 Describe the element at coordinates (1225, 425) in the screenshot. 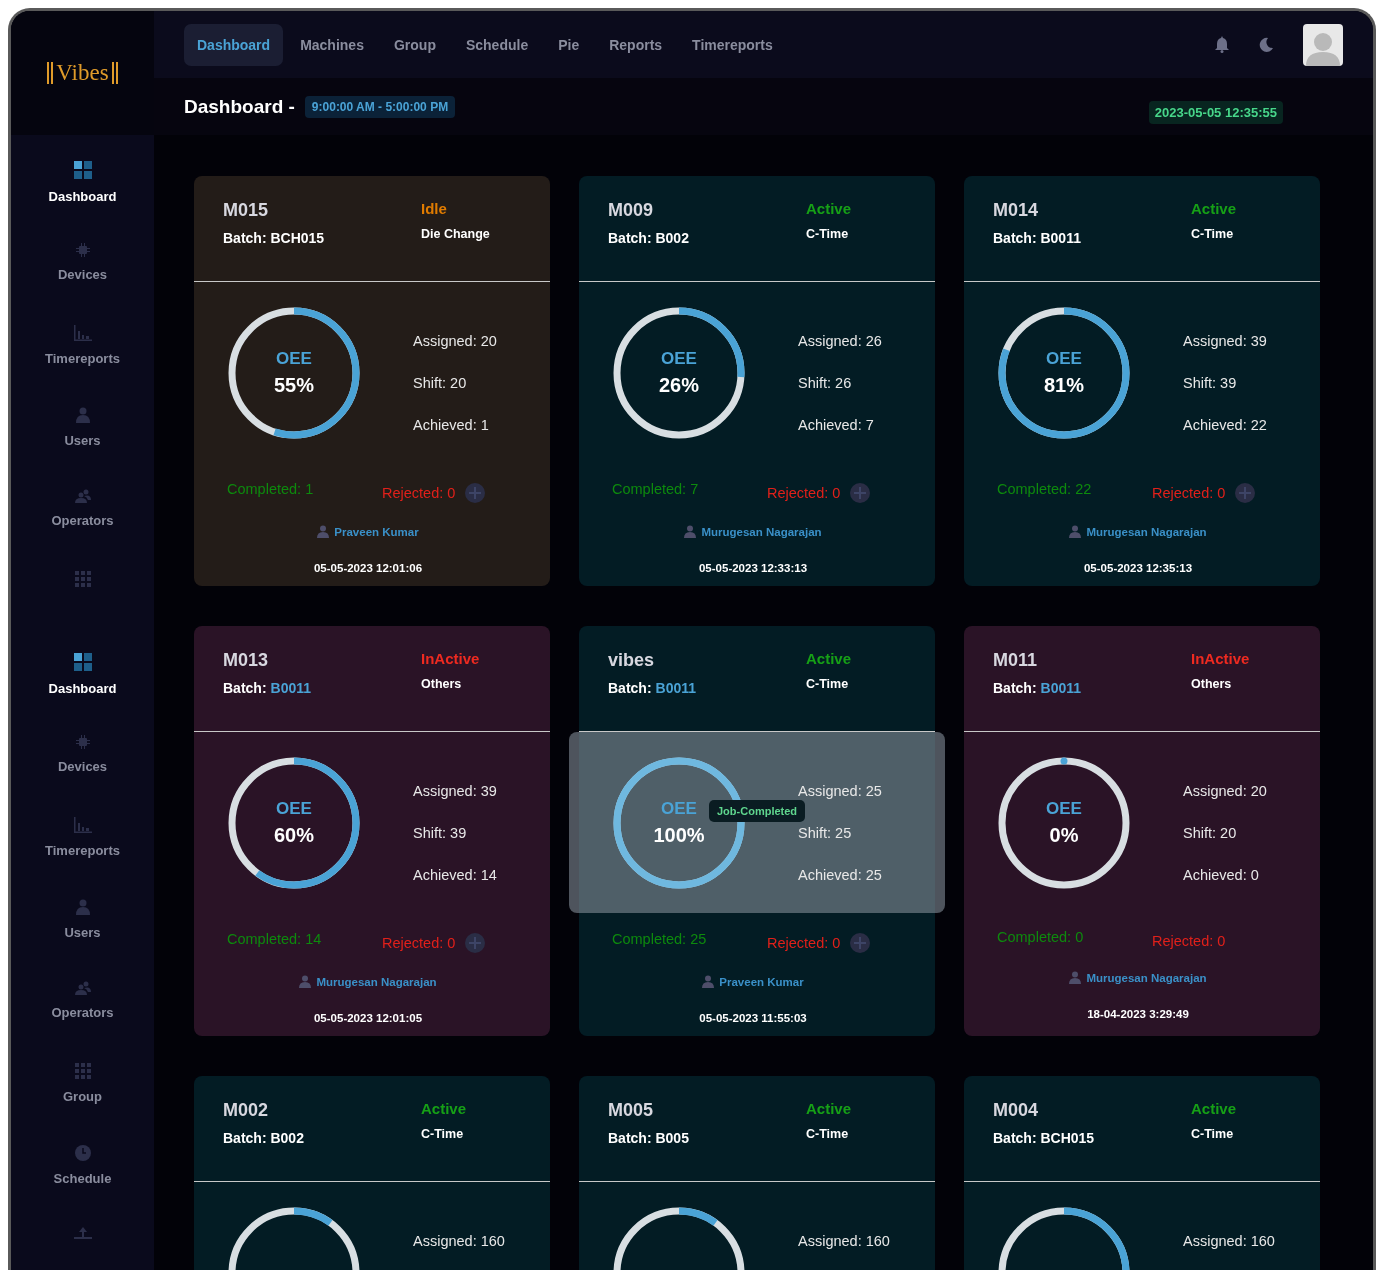

I see `achieved-count: Achieved: 22` at that location.